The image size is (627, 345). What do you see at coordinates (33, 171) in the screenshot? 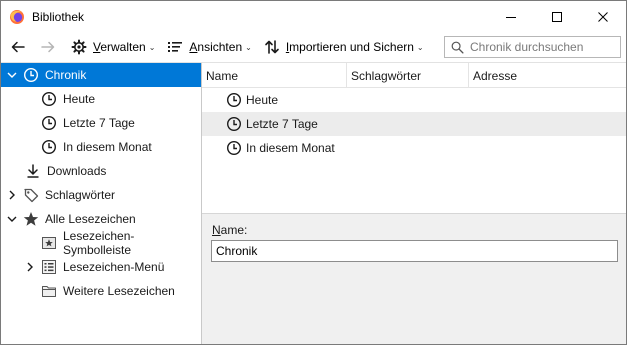
I see `download-arrow-icon` at bounding box center [33, 171].